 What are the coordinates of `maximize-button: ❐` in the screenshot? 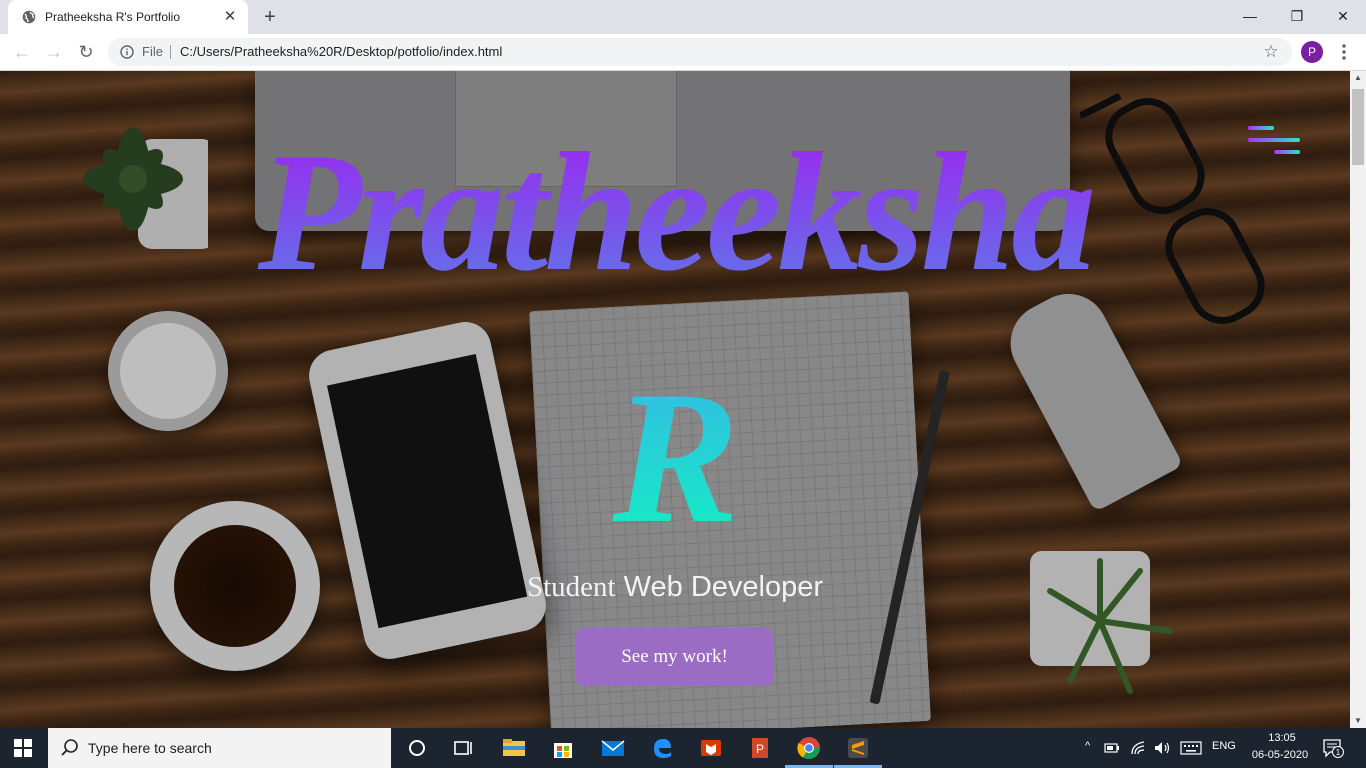 It's located at (1297, 16).